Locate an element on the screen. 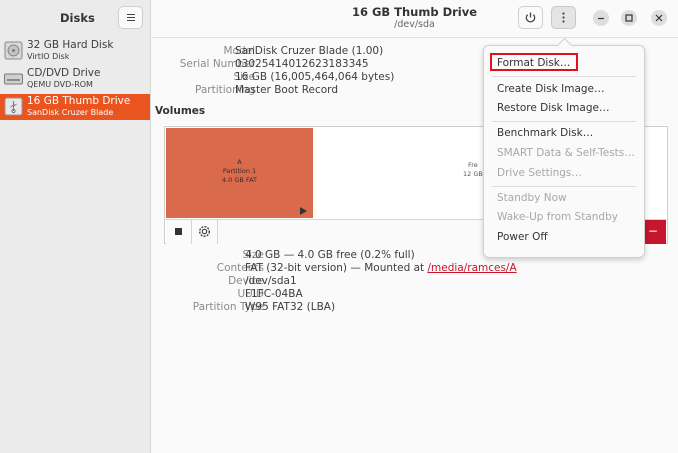 This screenshot has height=453, width=678. menu-item-power-off: Power Off is located at coordinates (522, 237).